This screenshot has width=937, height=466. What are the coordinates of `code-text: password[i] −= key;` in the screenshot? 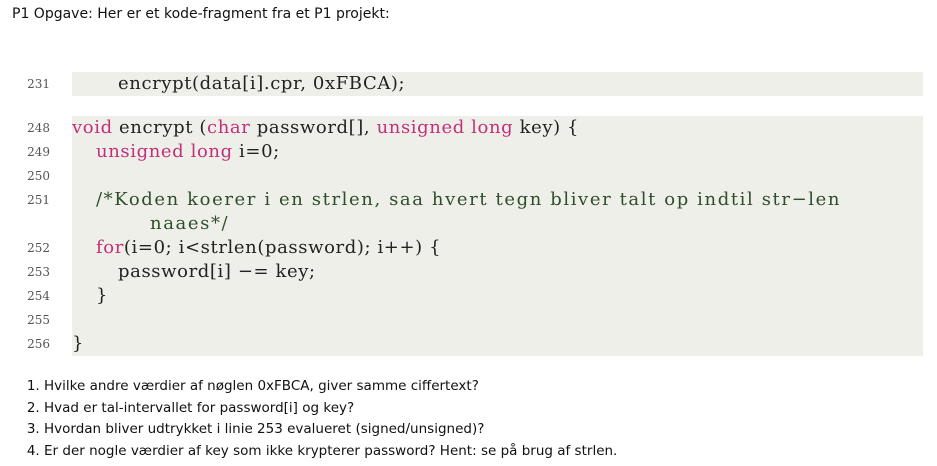 It's located at (497, 272).